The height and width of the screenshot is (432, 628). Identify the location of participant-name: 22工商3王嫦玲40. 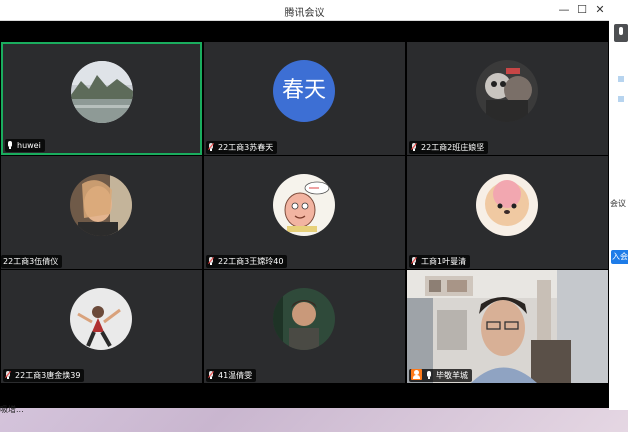
(251, 261).